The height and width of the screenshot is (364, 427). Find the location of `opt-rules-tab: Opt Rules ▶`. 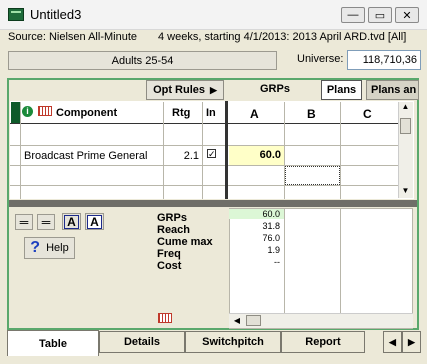

opt-rules-tab: Opt Rules ▶ is located at coordinates (185, 90).